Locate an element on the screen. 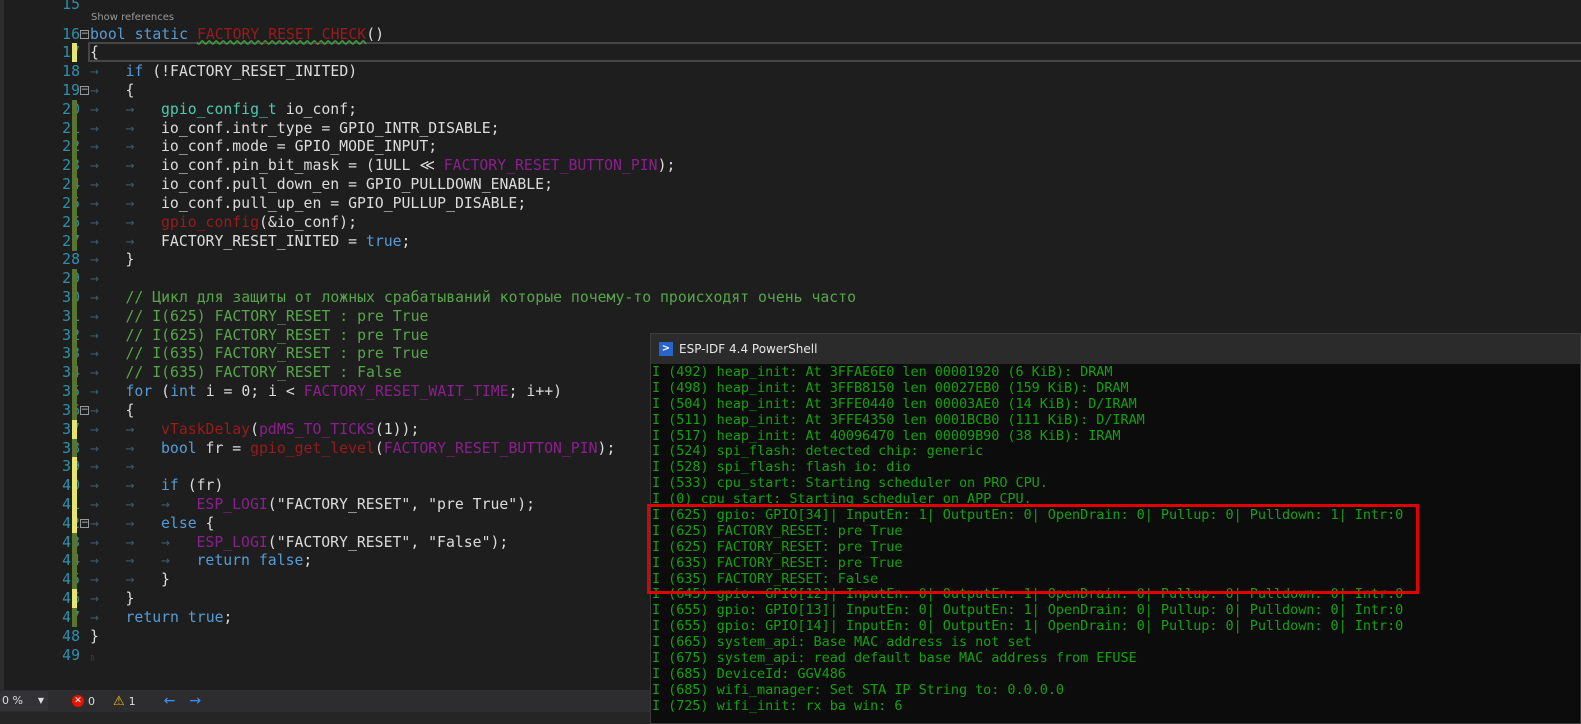 This screenshot has height=724, width=1581. code-token: ; i++) is located at coordinates (535, 392).